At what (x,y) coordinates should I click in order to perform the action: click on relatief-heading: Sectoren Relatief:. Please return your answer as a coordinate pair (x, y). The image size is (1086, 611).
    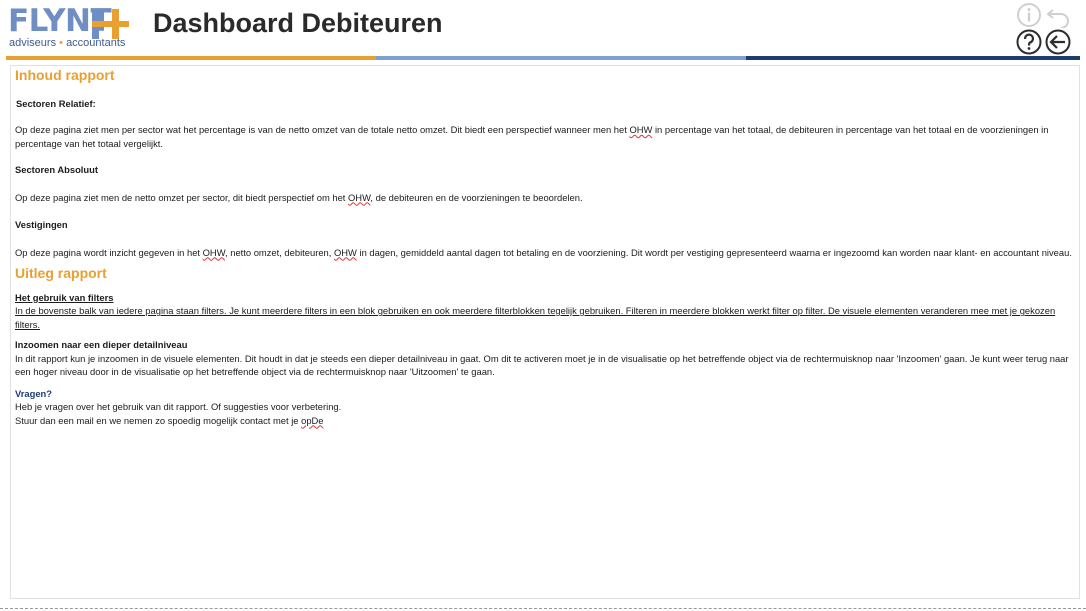
    Looking at the image, I should click on (56, 103).